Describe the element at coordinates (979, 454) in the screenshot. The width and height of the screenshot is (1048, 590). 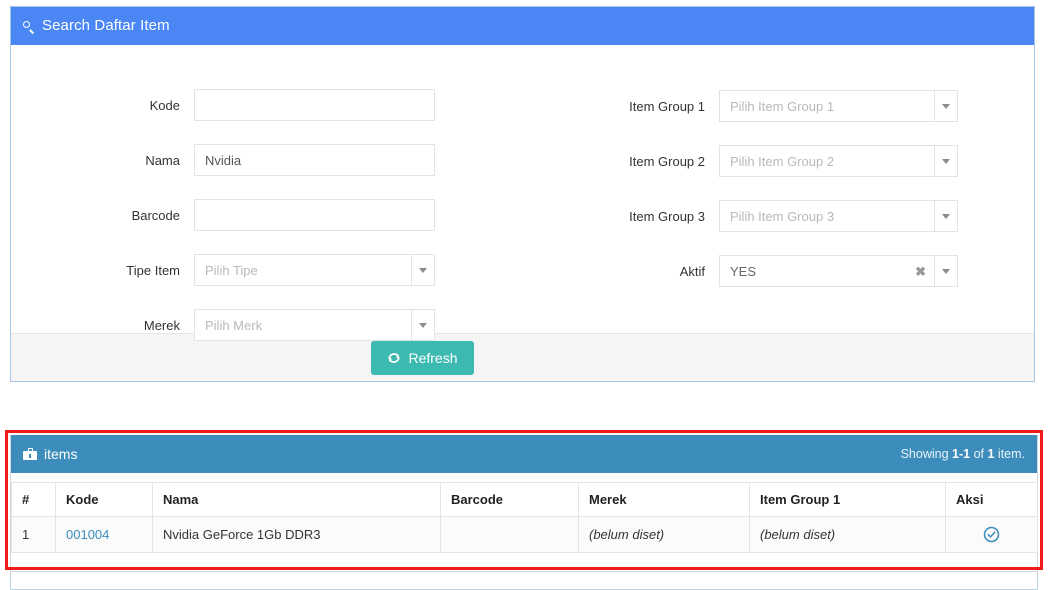
I see `showing-middle: of` at that location.